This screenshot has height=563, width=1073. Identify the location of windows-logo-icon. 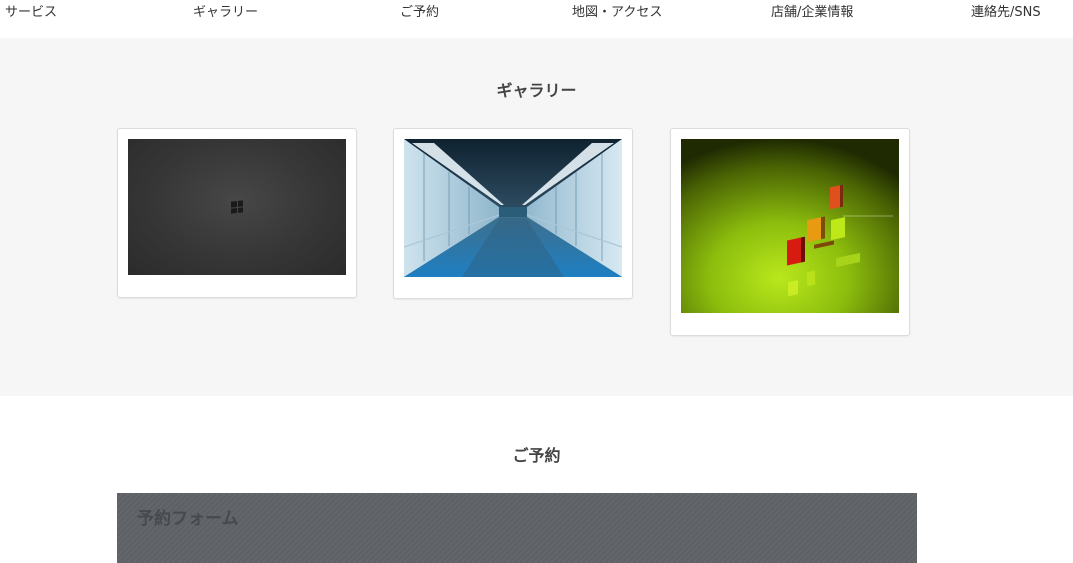
(237, 207).